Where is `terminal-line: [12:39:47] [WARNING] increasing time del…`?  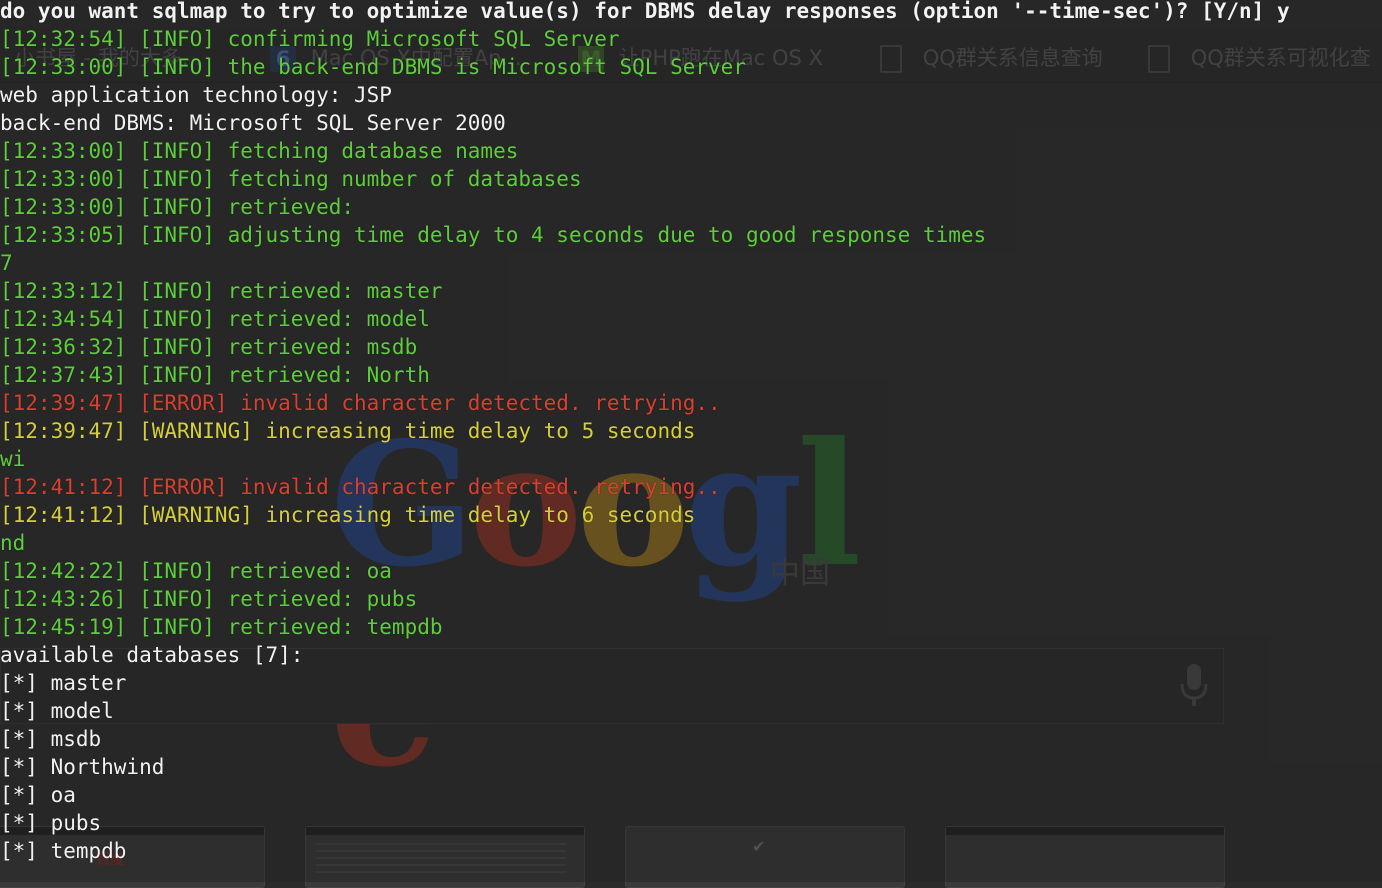 terminal-line: [12:39:47] [WARNING] increasing time del… is located at coordinates (348, 431).